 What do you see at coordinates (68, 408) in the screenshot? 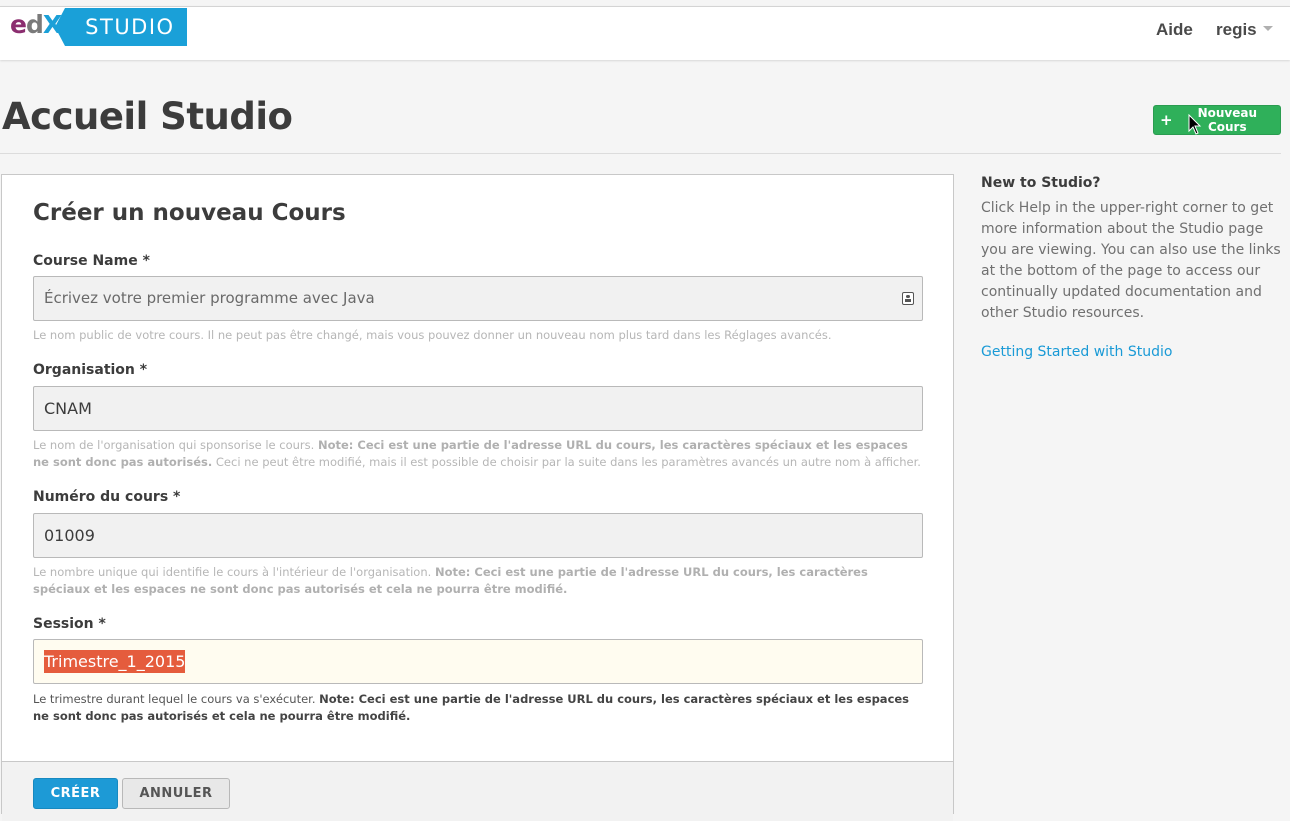
I see `organisation-value: CNAM` at bounding box center [68, 408].